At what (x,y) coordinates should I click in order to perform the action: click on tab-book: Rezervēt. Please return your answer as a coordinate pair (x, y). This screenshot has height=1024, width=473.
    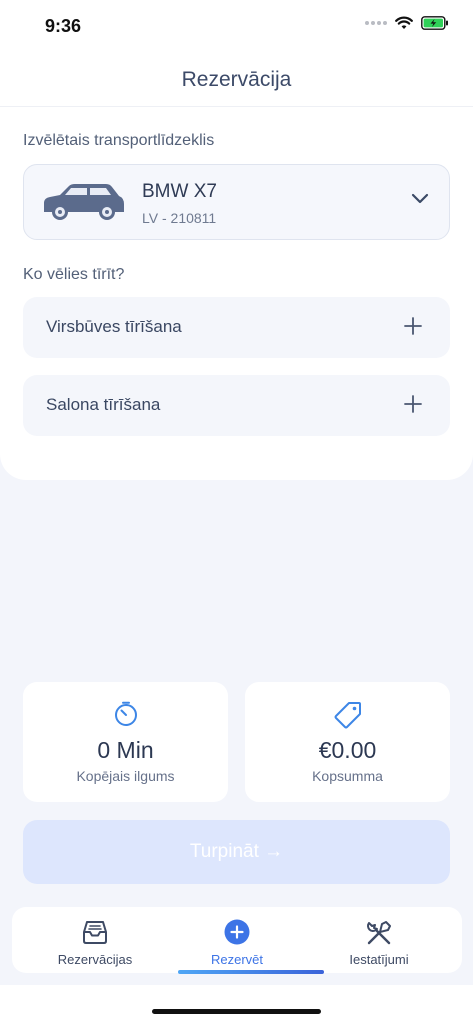
    Looking at the image, I should click on (237, 940).